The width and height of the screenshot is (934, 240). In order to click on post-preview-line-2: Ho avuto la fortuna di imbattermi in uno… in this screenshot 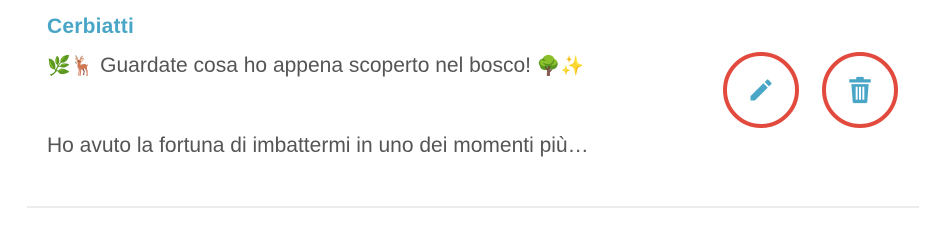, I will do `click(318, 145)`.